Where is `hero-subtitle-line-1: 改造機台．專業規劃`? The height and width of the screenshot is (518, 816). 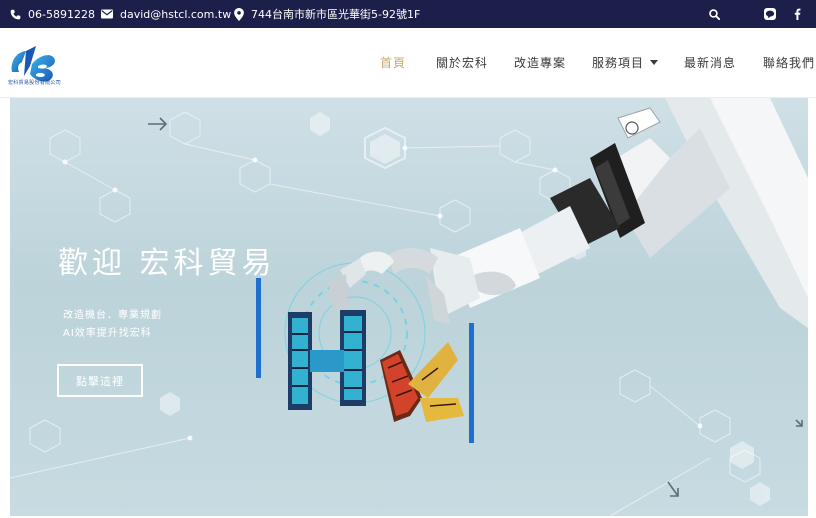
hero-subtitle-line-1: 改造機台．專業規劃 is located at coordinates (112, 315).